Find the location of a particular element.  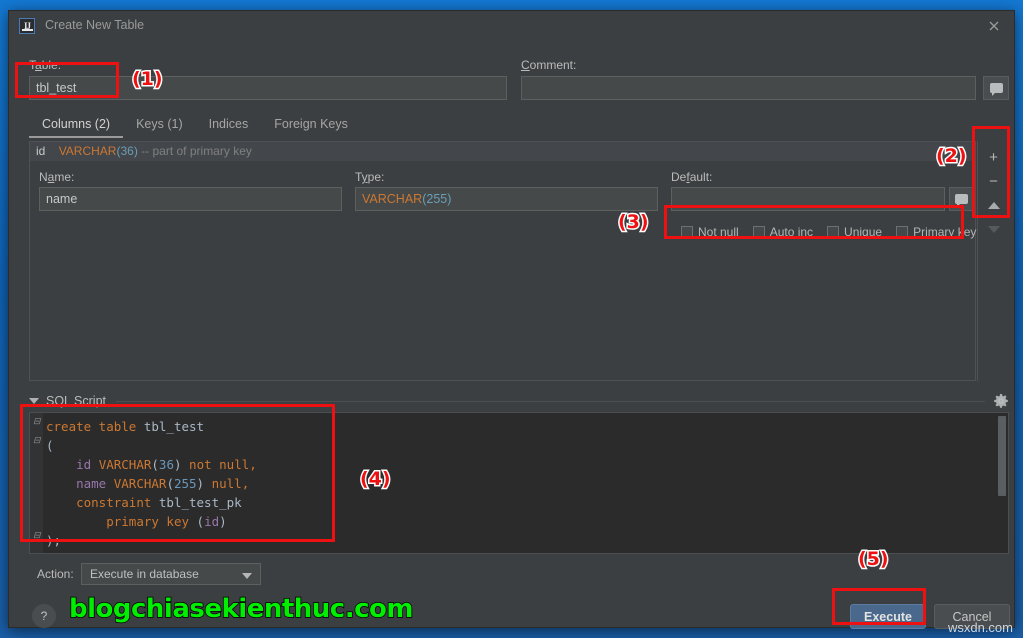

tab-keys: Keys (1) is located at coordinates (159, 125).